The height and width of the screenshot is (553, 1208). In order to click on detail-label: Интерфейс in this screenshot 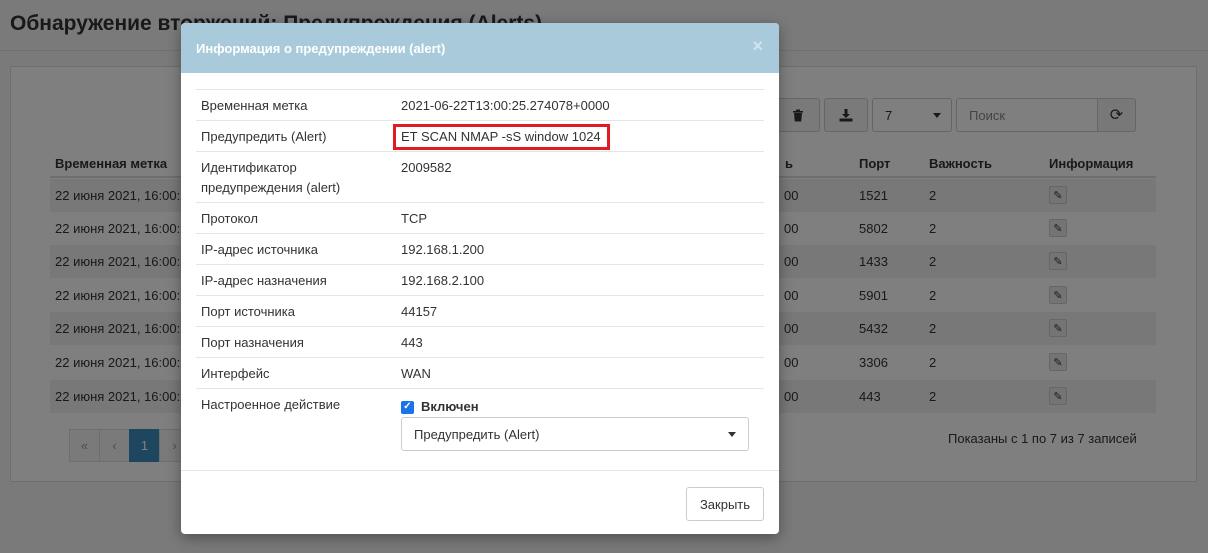, I will do `click(235, 373)`.